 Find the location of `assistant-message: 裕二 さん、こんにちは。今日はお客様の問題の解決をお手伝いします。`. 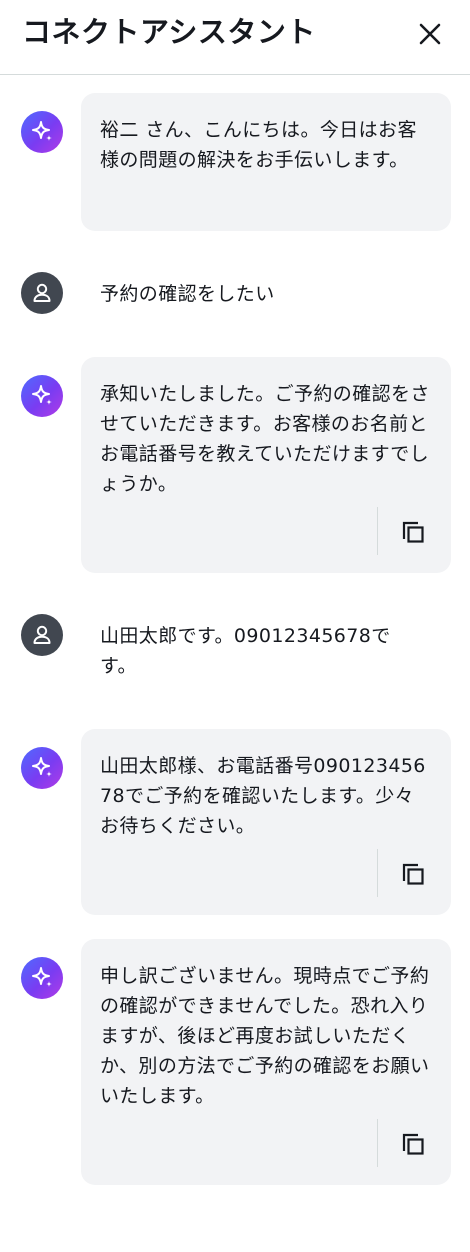

assistant-message: 裕二 さん、こんにちは。今日はお客様の問題の解決をお手伝いします。 is located at coordinates (235, 162).